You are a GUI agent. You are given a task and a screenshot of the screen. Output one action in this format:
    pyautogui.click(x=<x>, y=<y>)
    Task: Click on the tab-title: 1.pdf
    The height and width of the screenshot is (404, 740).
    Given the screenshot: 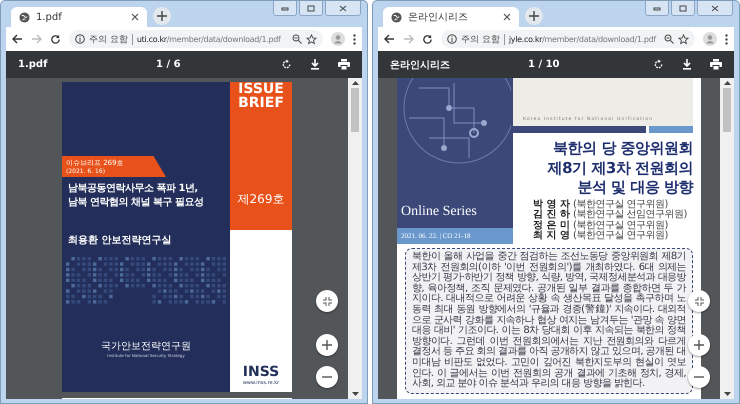 What is the action you would take?
    pyautogui.click(x=49, y=17)
    